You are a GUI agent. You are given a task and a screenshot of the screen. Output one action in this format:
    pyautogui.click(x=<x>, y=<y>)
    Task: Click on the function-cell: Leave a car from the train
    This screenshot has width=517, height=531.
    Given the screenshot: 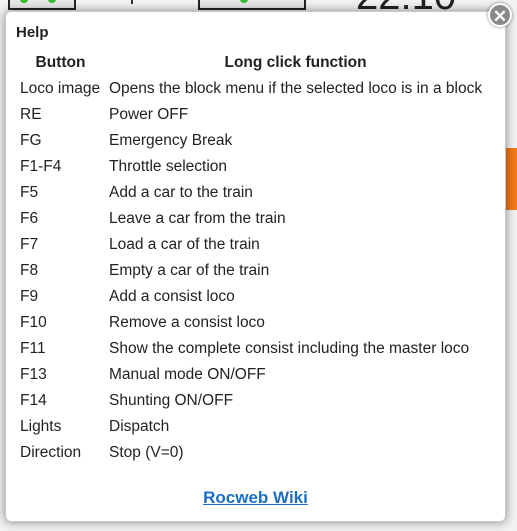 What is the action you would take?
    pyautogui.click(x=197, y=218)
    